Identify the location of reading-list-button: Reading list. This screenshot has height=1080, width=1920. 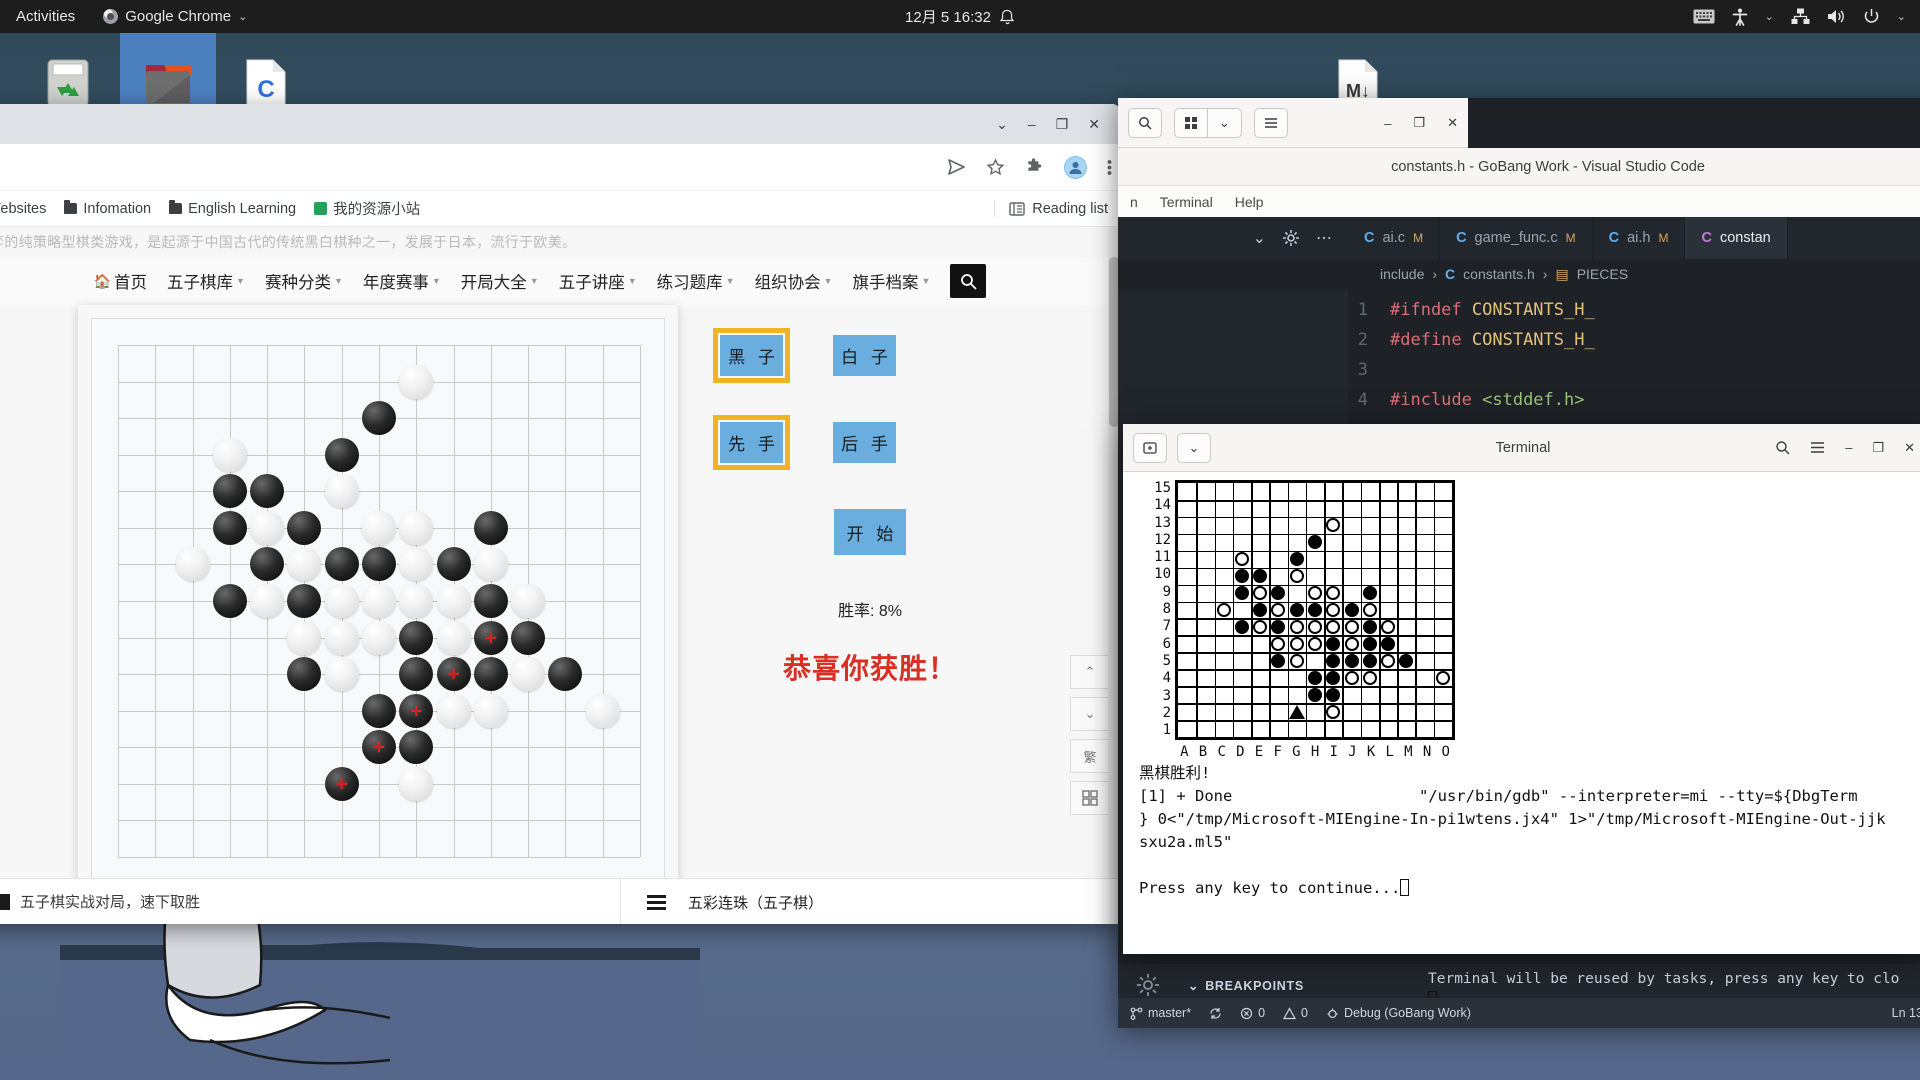
(1051, 208).